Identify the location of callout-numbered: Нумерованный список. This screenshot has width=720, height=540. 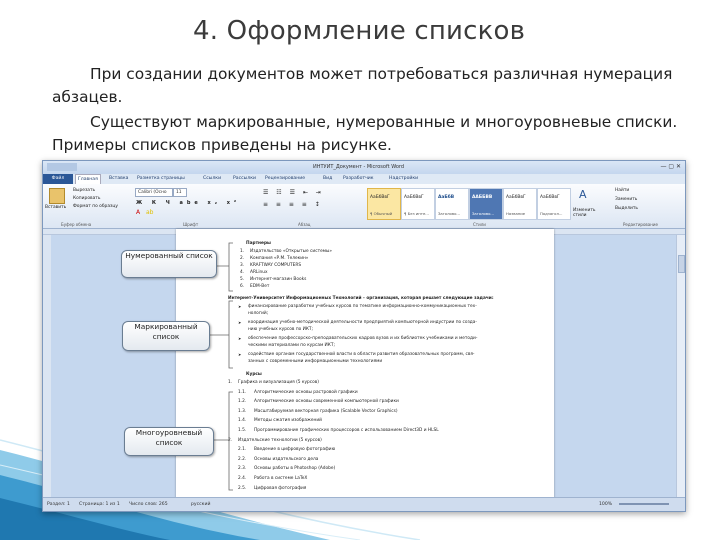
(169, 264).